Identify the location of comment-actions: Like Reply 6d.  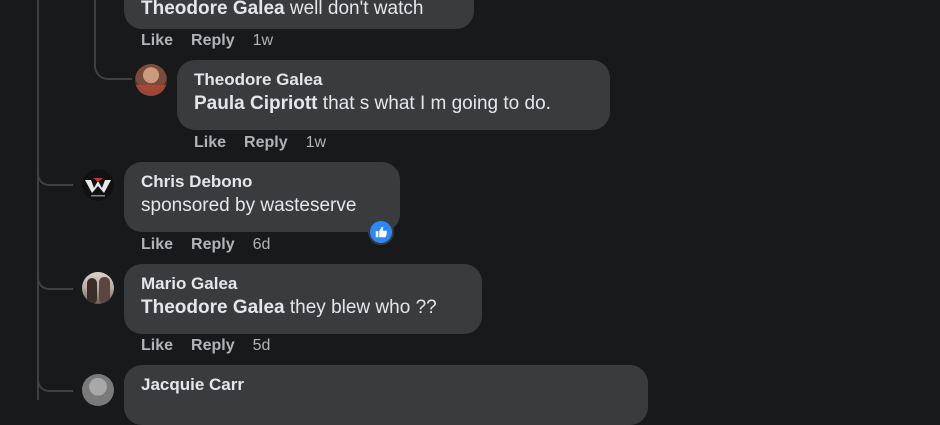
(214, 245).